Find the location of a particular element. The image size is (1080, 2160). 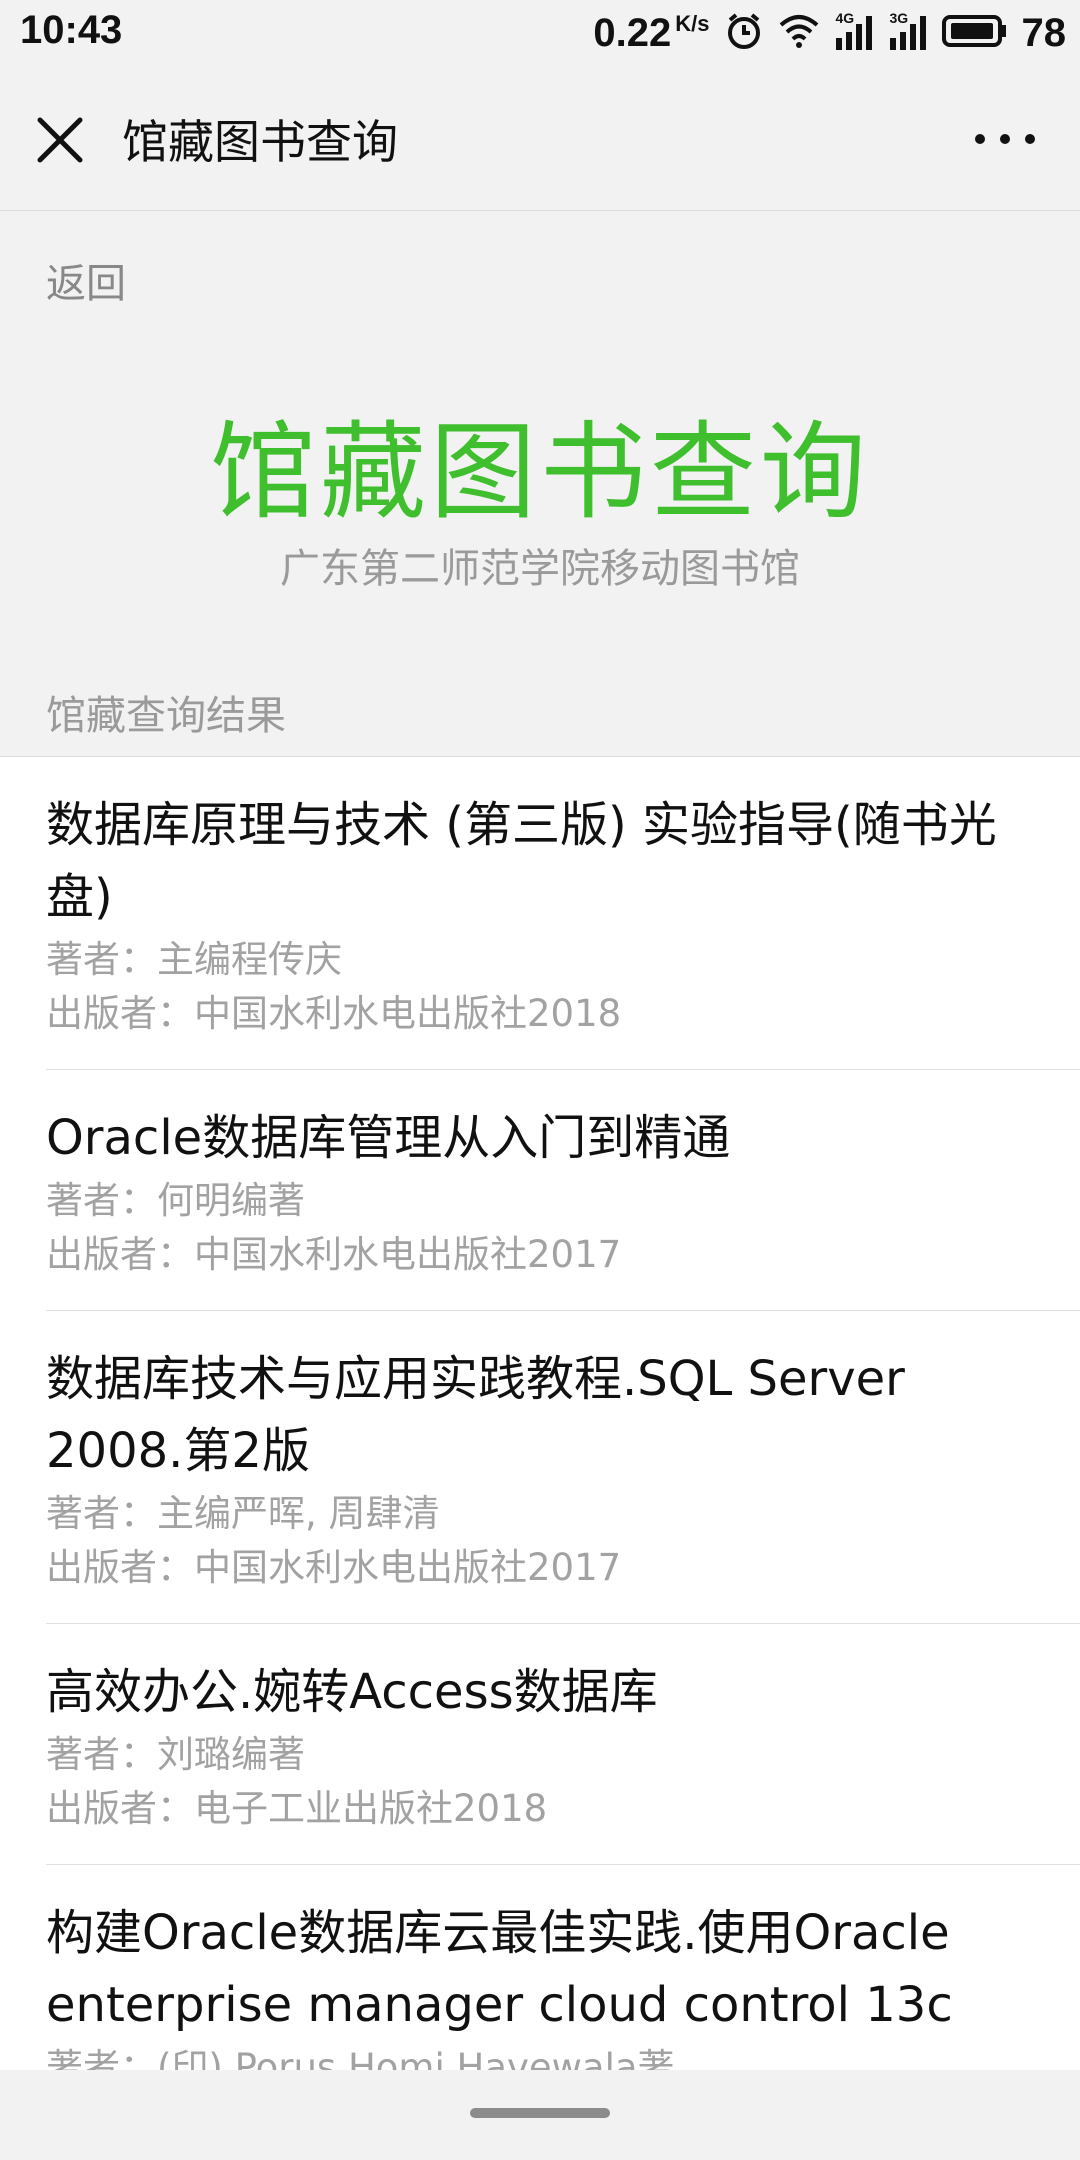

wifi-icon is located at coordinates (799, 33).